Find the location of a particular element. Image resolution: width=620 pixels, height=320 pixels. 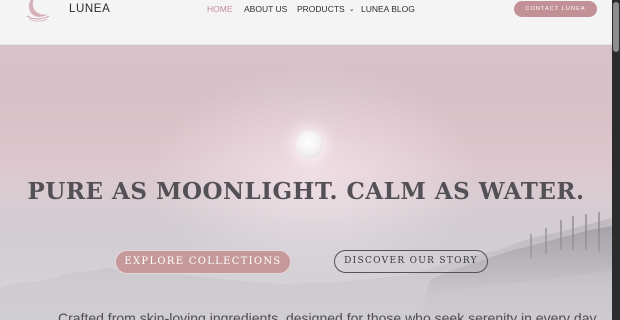

nav-item-about-us: ABOUT US is located at coordinates (265, 9).